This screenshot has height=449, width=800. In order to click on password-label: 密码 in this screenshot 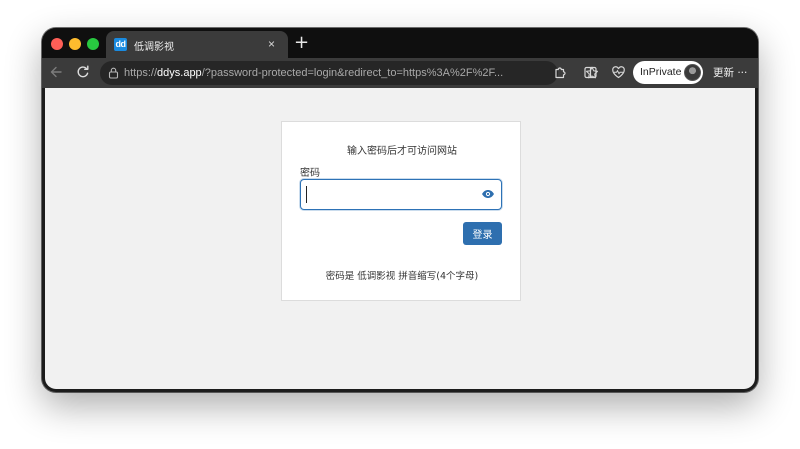, I will do `click(310, 173)`.